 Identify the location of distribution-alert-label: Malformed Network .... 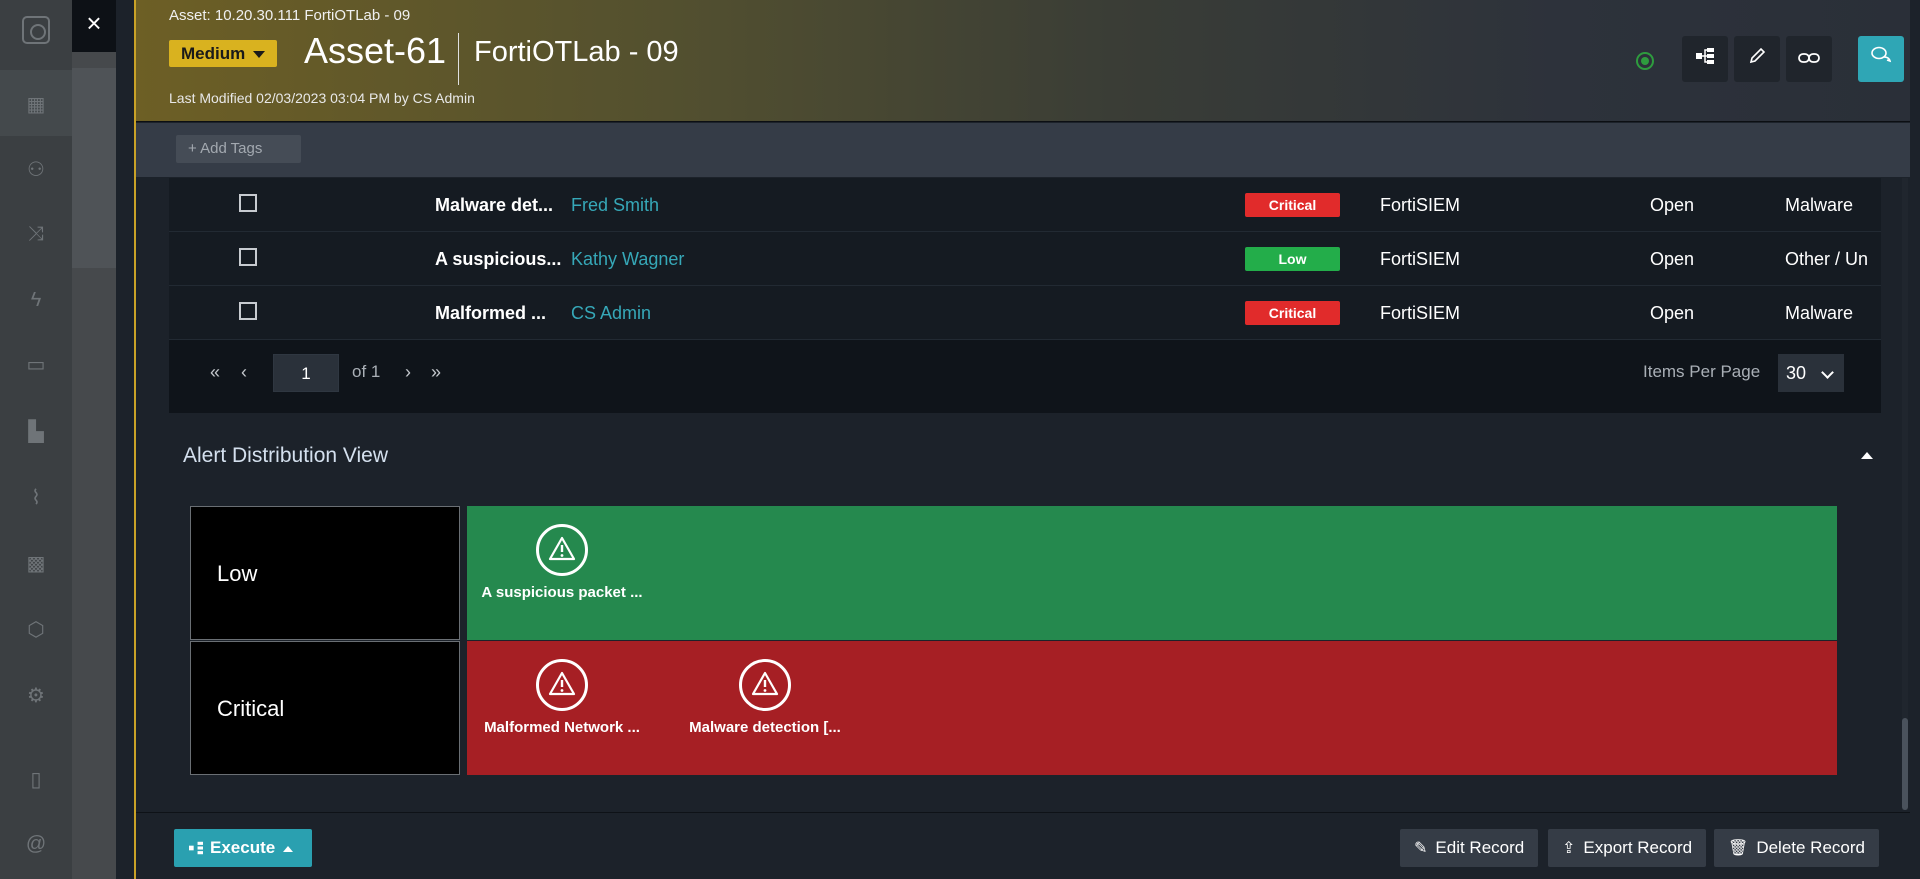
(562, 727).